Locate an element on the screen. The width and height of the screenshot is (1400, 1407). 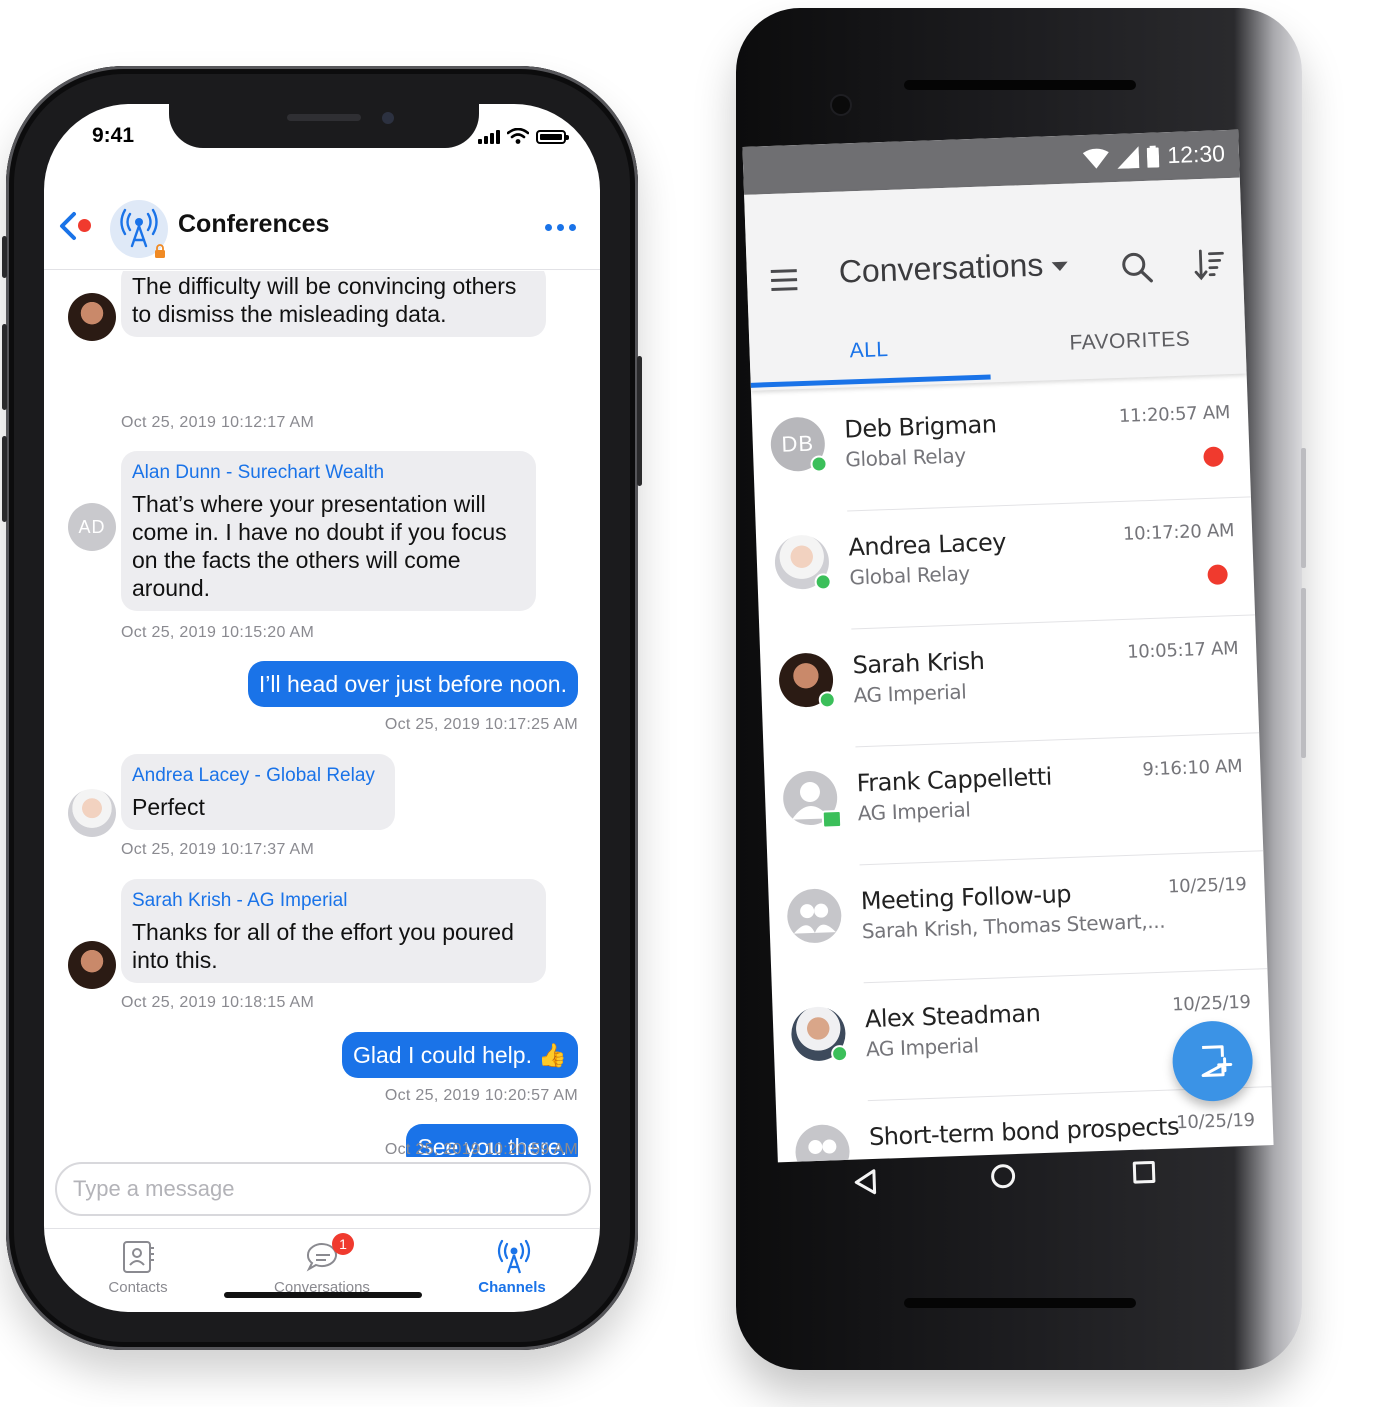
message-timestamp: Oct 25, 2019 10:18:15 AM is located at coordinates (218, 1002).